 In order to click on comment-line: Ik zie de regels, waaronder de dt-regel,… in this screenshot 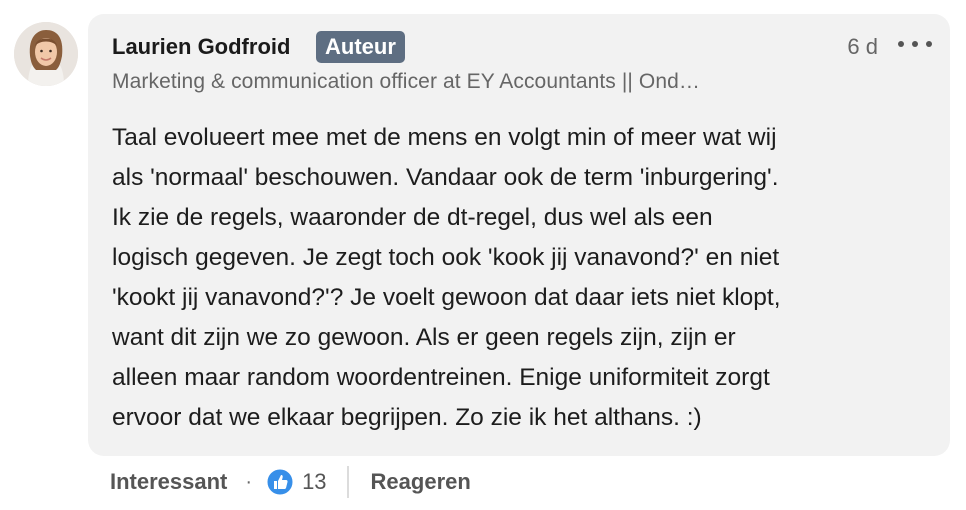, I will do `click(412, 217)`.